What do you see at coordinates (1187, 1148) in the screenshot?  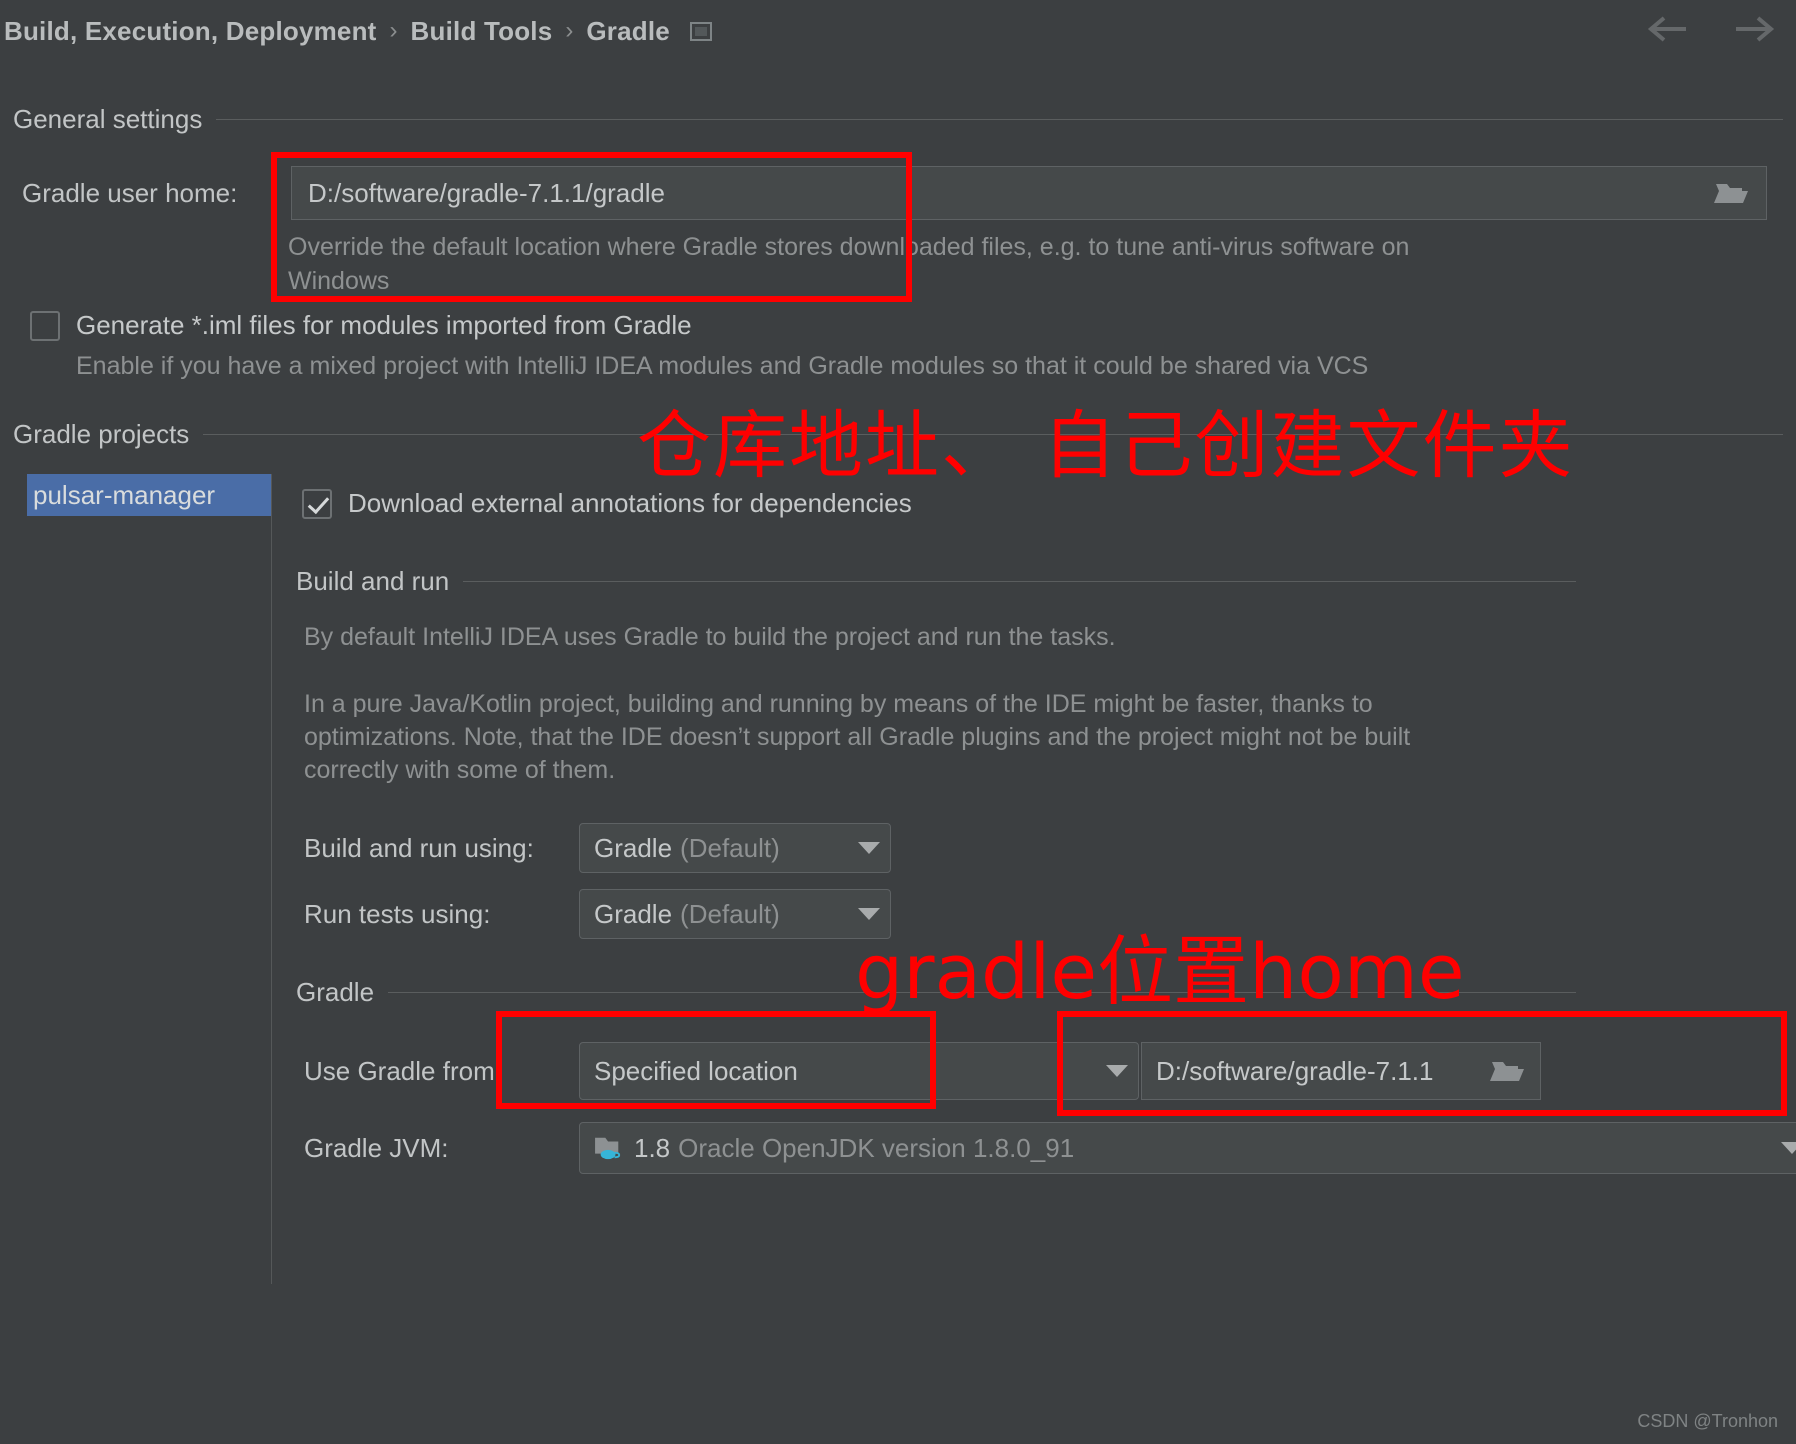 I see `gradle-jvm-select: 1.8 Oracle OpenJDK version 1.8.0_91` at bounding box center [1187, 1148].